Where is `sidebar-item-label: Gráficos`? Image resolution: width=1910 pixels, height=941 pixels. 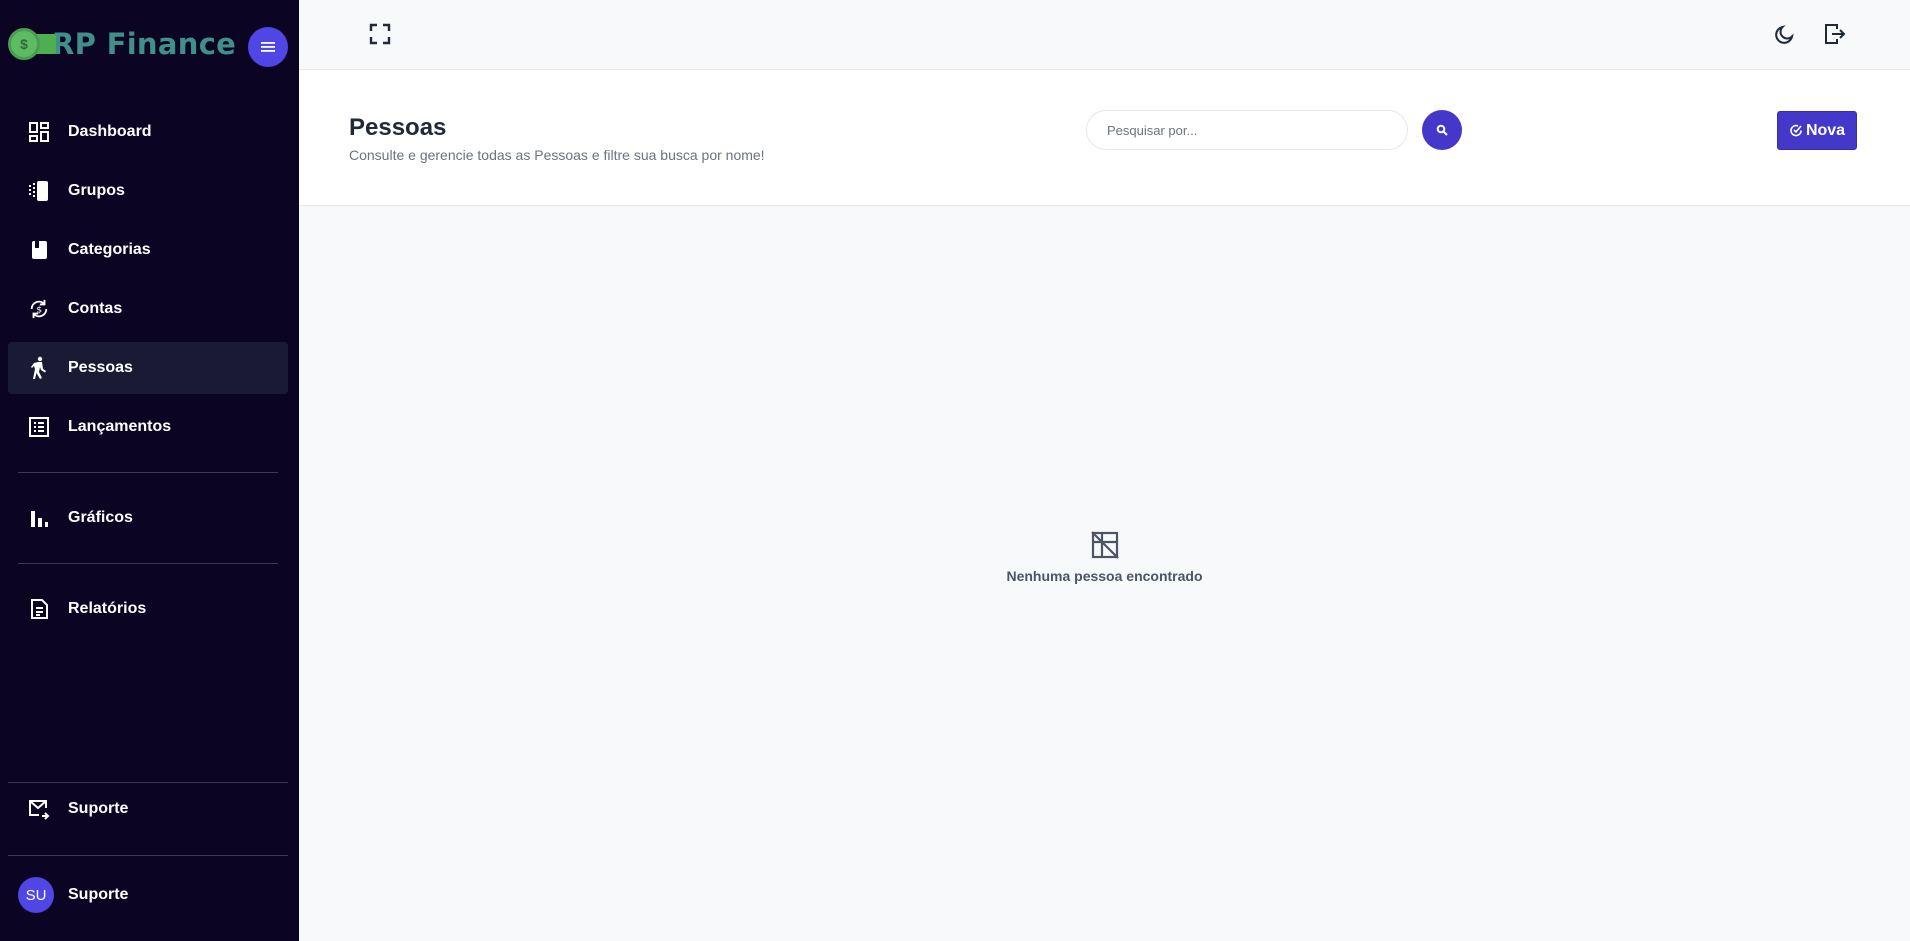
sidebar-item-label: Gráficos is located at coordinates (100, 517).